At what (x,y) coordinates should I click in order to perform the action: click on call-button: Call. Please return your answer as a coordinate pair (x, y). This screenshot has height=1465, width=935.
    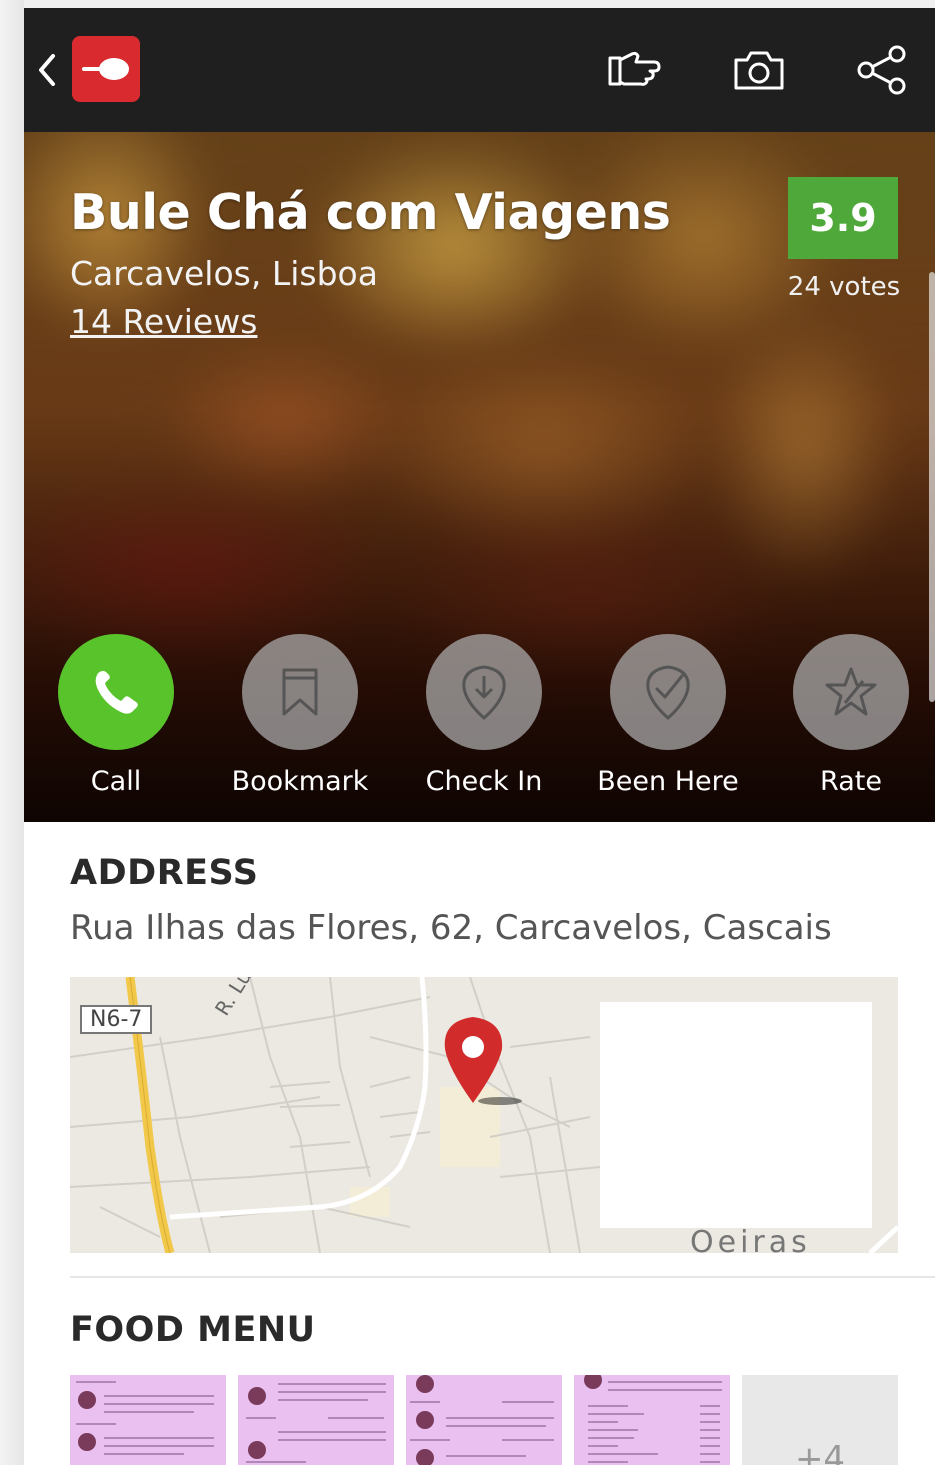
    Looking at the image, I should click on (116, 719).